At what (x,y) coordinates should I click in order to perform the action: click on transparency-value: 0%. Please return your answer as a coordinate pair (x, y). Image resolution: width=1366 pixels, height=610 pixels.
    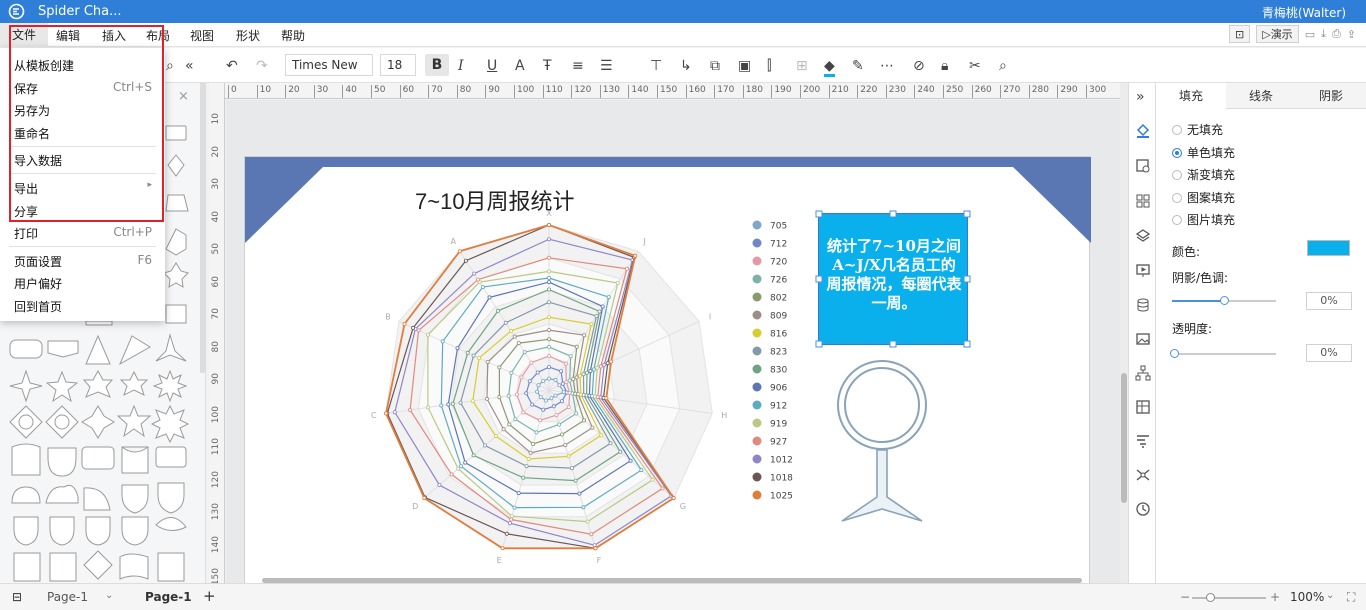
    Looking at the image, I should click on (1329, 353).